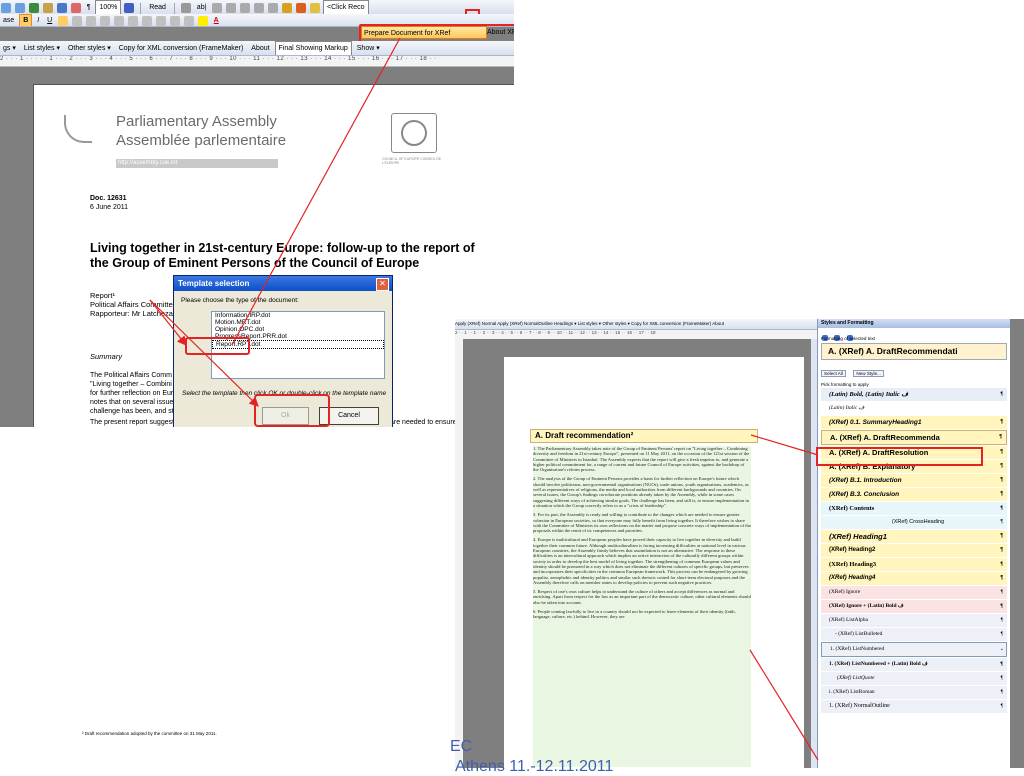  What do you see at coordinates (38, 20) in the screenshot?
I see `italic-button: I` at bounding box center [38, 20].